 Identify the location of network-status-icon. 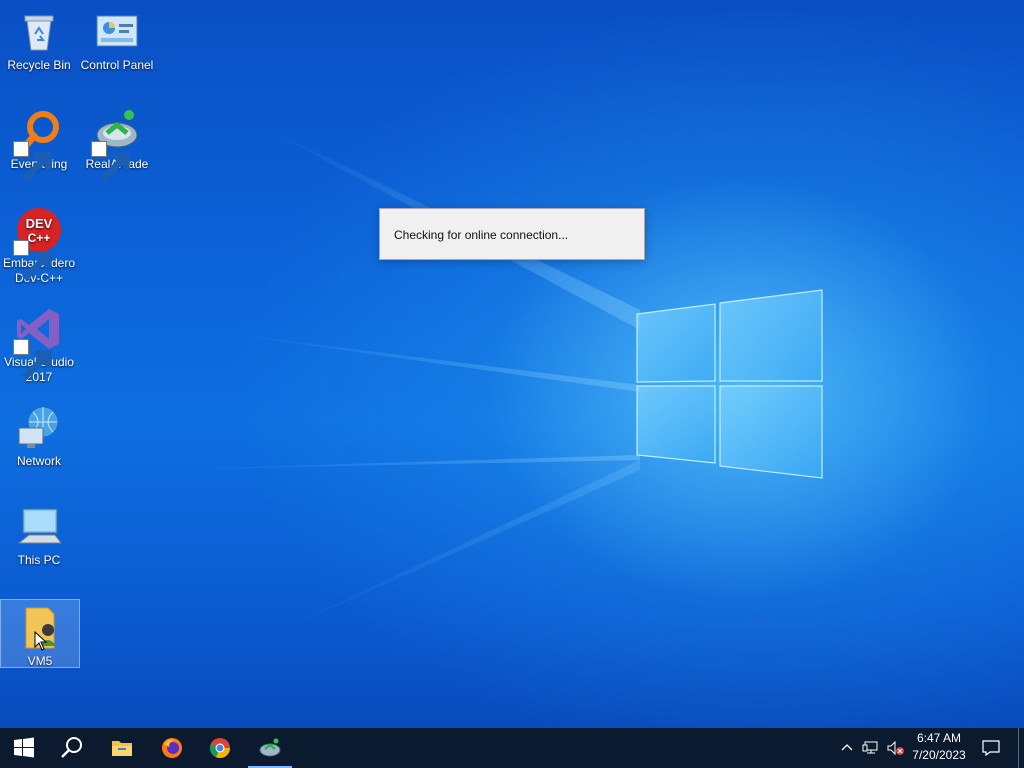
(870, 747).